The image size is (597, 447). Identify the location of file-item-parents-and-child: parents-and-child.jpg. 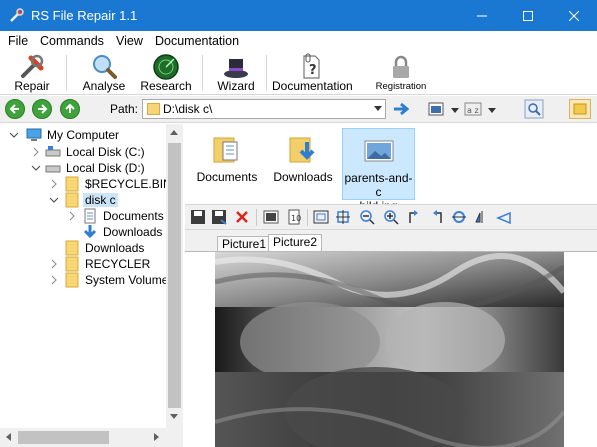
(378, 170).